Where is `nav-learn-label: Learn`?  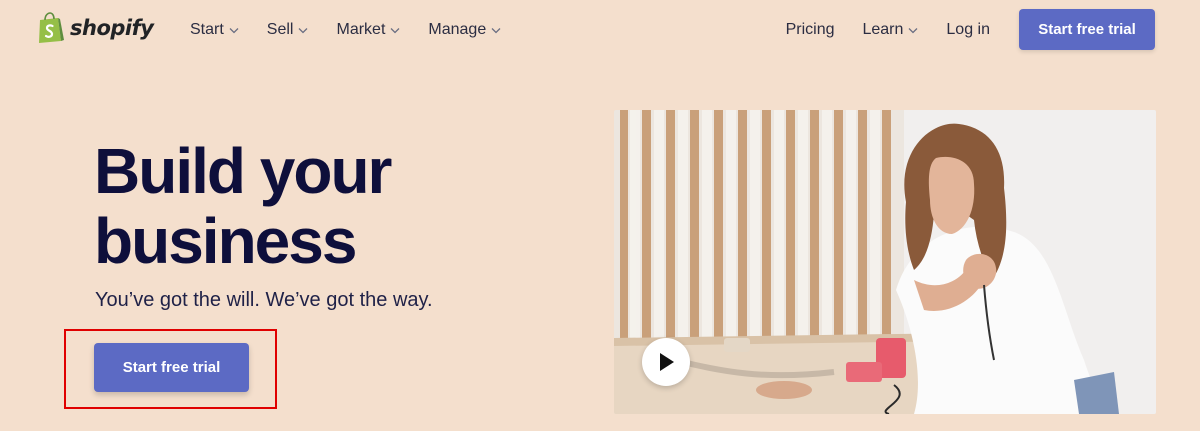
nav-learn-label: Learn is located at coordinates (883, 29).